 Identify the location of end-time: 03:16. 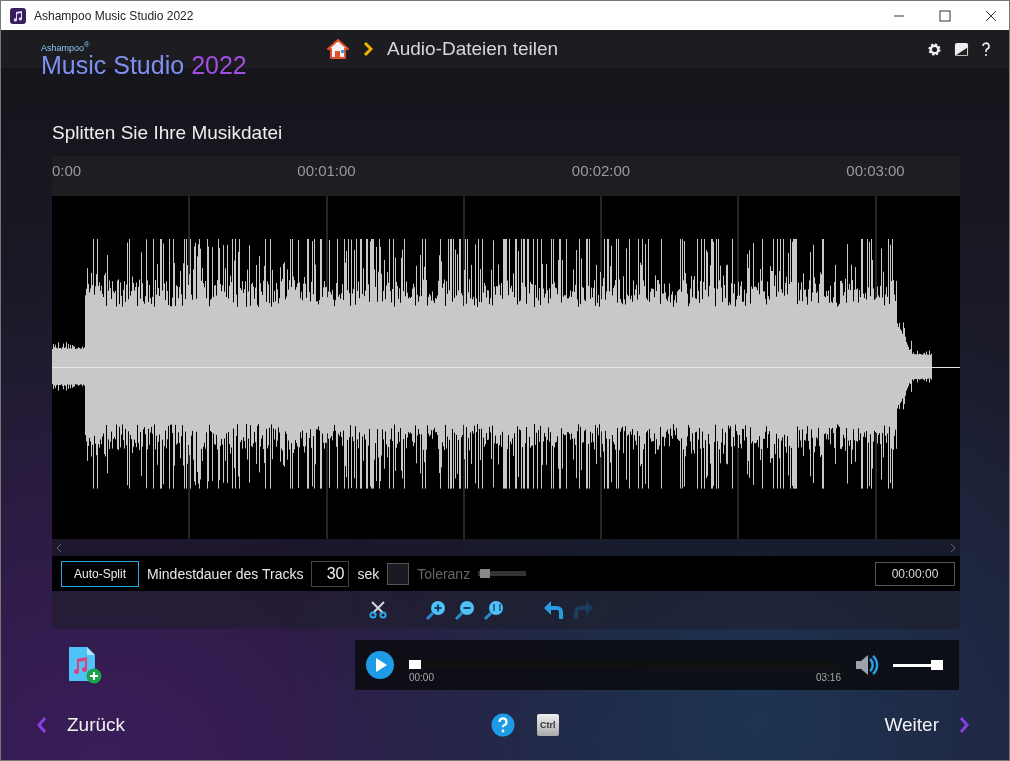
(828, 677).